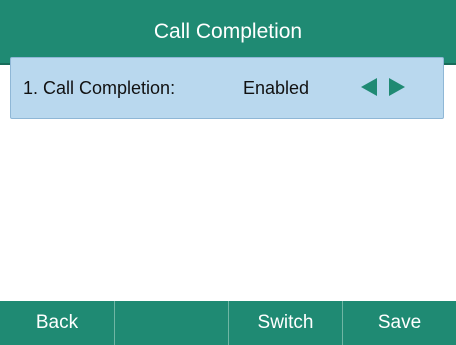 This screenshot has height=345, width=456. I want to click on left-arrow-icon, so click(369, 87).